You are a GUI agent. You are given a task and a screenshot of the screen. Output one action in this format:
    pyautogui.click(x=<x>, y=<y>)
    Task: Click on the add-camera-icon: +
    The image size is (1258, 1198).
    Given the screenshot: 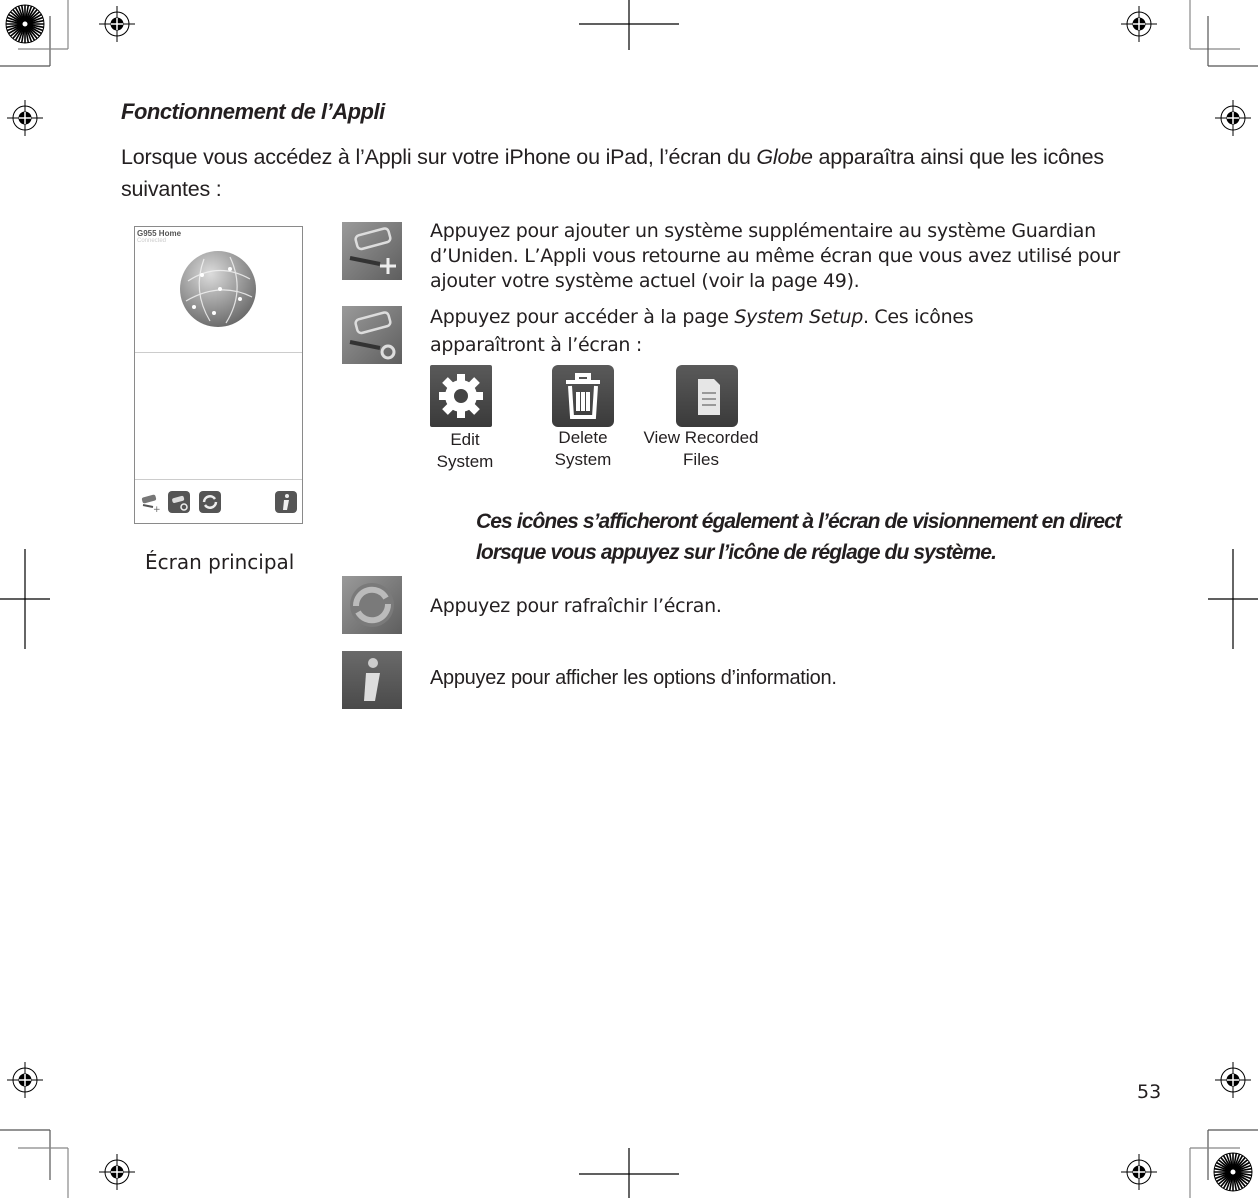 What is the action you would take?
    pyautogui.click(x=150, y=503)
    